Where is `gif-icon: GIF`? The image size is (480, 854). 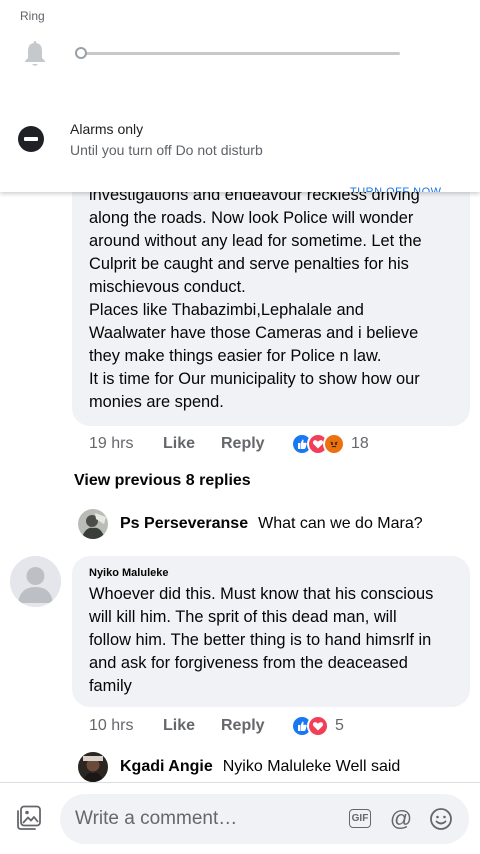 gif-icon: GIF is located at coordinates (360, 818).